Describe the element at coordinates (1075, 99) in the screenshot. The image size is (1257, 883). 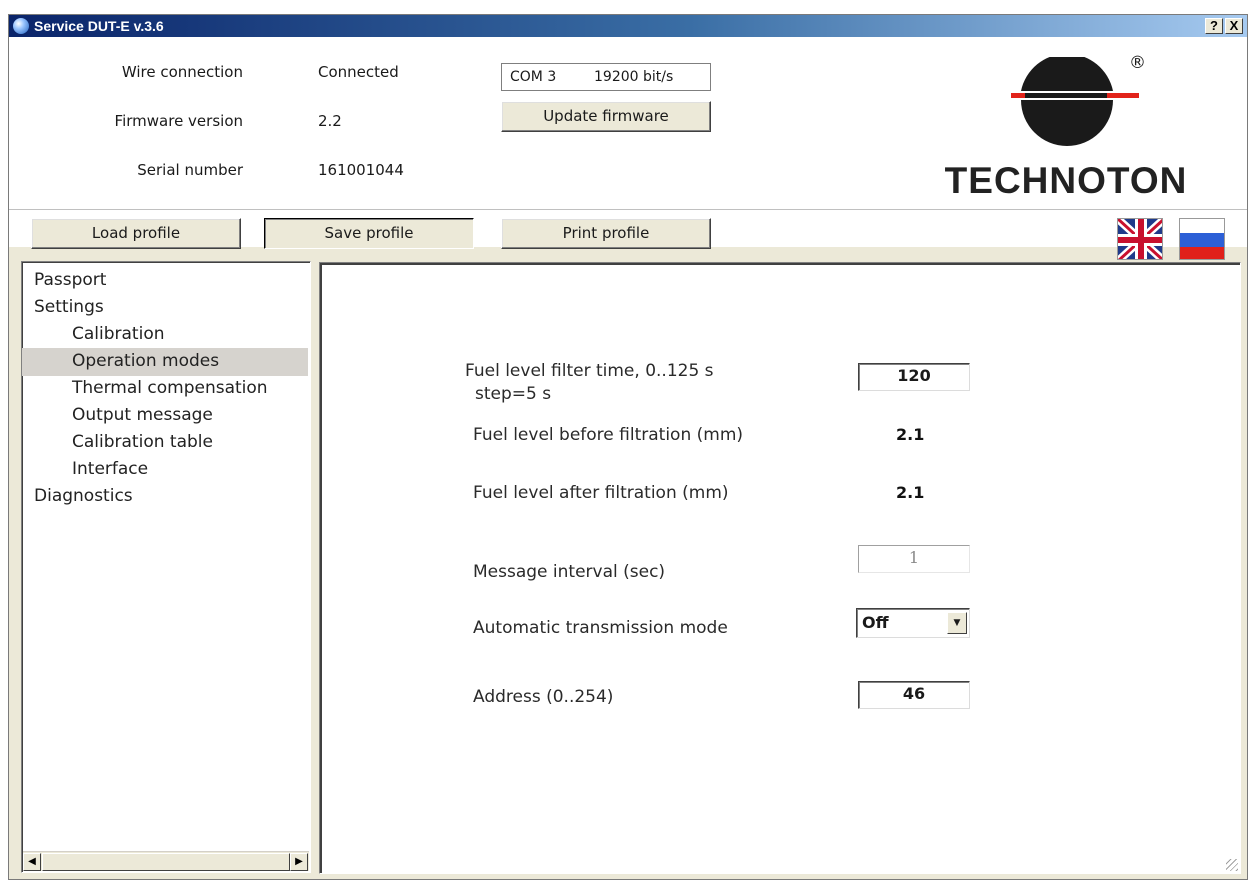
I see `technoton-emblem-icon` at that location.